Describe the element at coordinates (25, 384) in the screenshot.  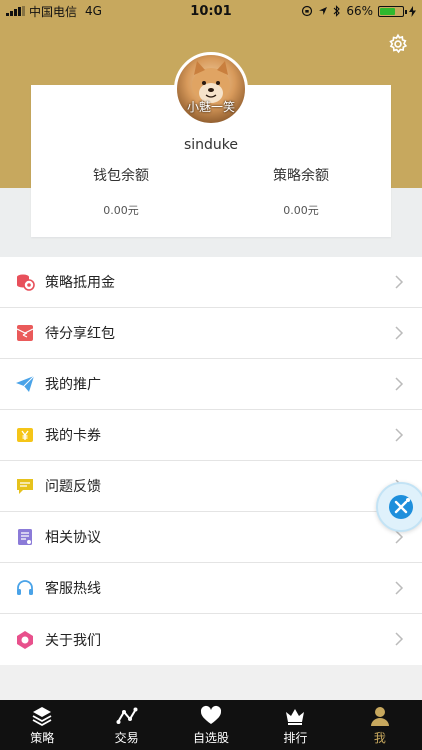
I see `paper-plane-icon` at that location.